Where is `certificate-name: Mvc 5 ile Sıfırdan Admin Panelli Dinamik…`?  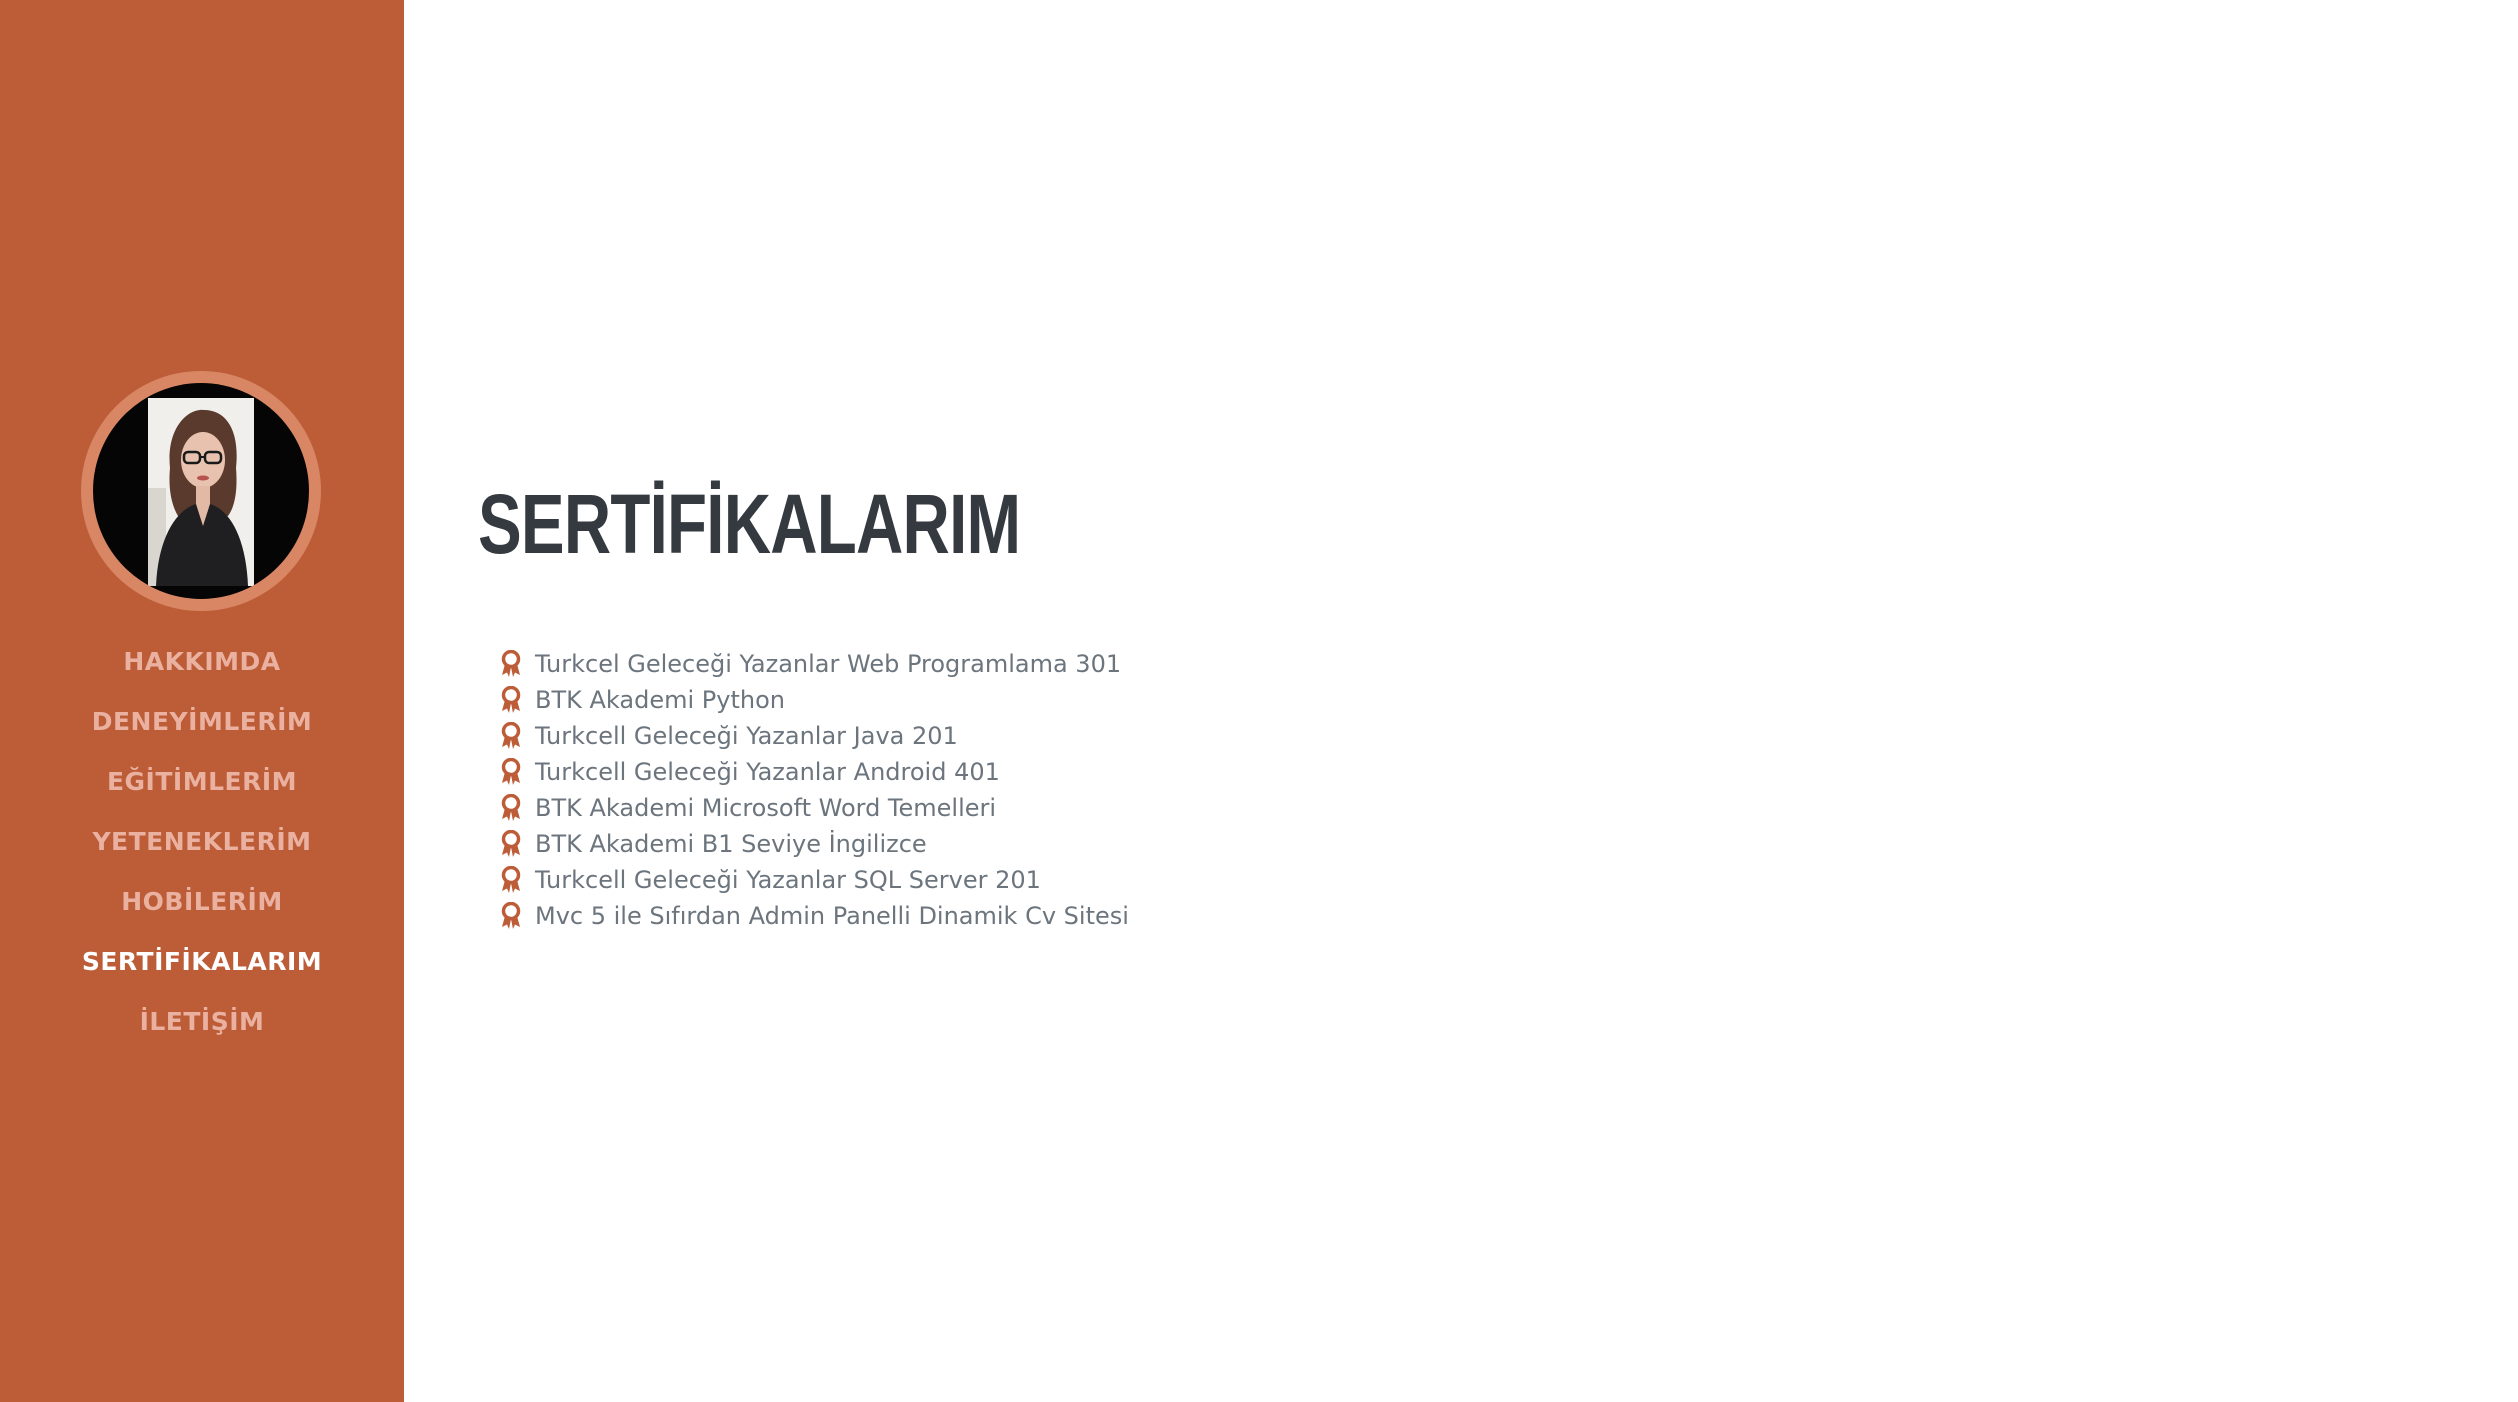
certificate-name: Mvc 5 ile Sıfırdan Admin Panelli Dinamik… is located at coordinates (832, 916).